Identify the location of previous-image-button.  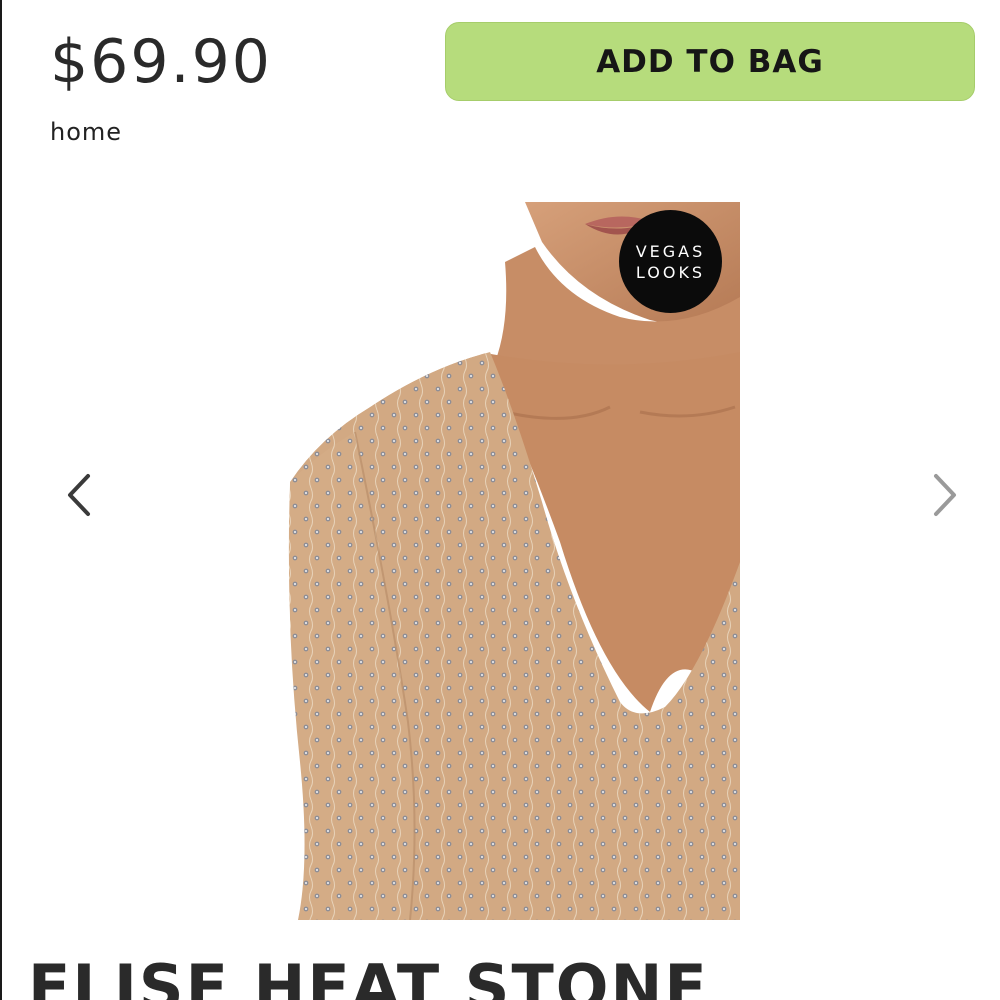
(80, 495).